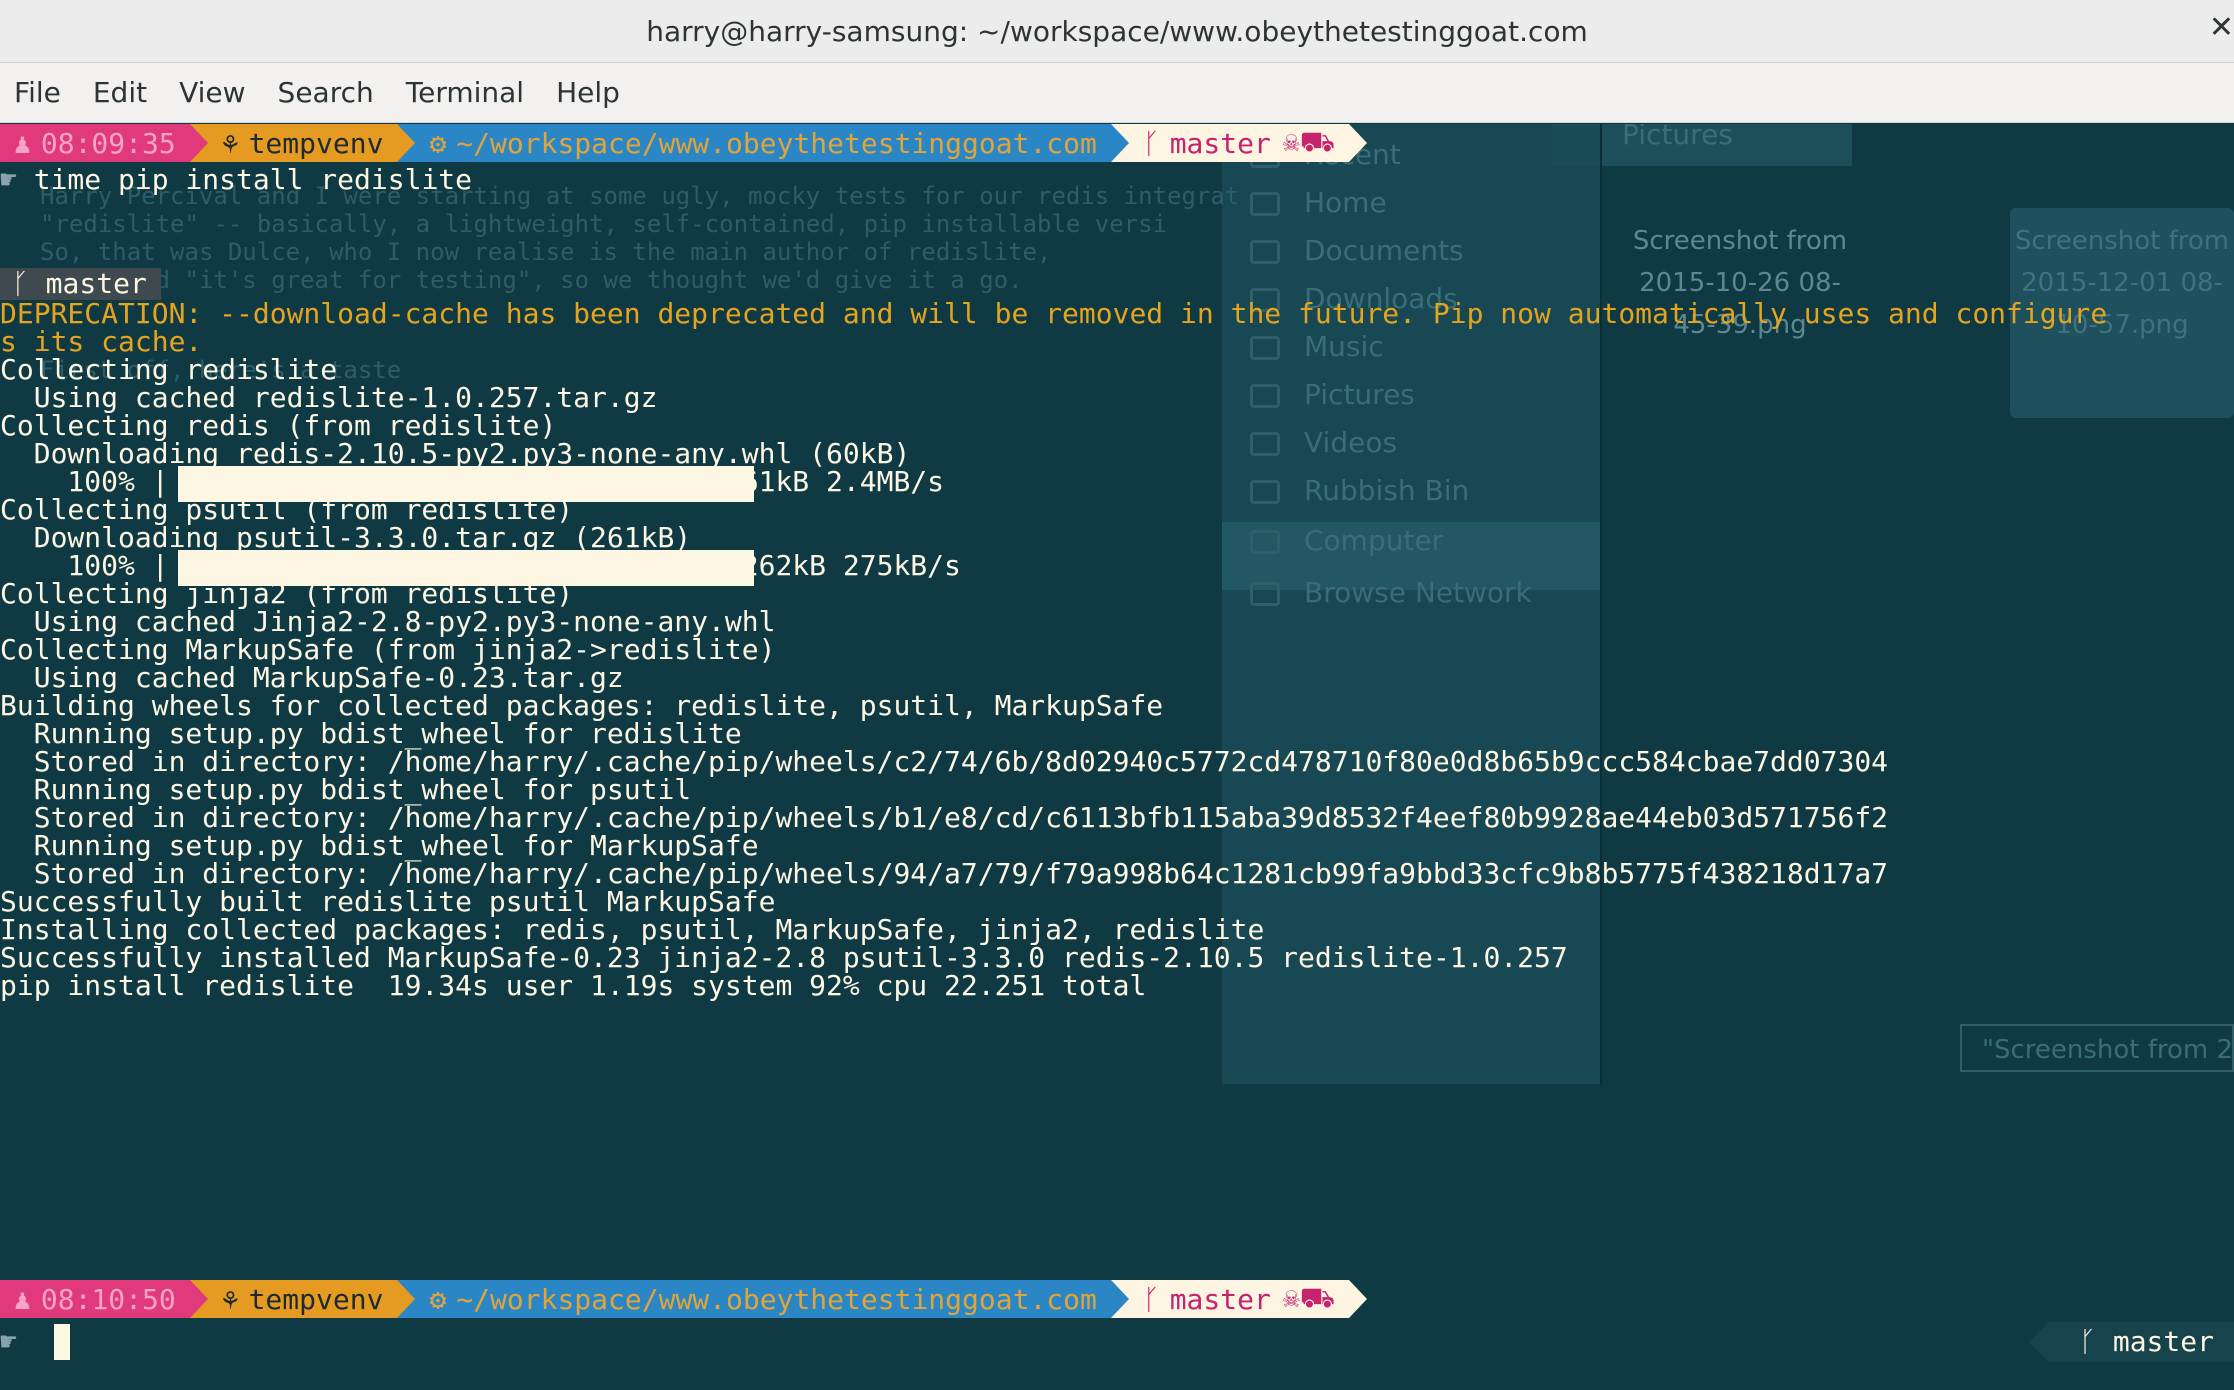 This screenshot has height=1390, width=2234. What do you see at coordinates (95, 1299) in the screenshot?
I see `prompt-time-segment: ♟ 08:10:50` at bounding box center [95, 1299].